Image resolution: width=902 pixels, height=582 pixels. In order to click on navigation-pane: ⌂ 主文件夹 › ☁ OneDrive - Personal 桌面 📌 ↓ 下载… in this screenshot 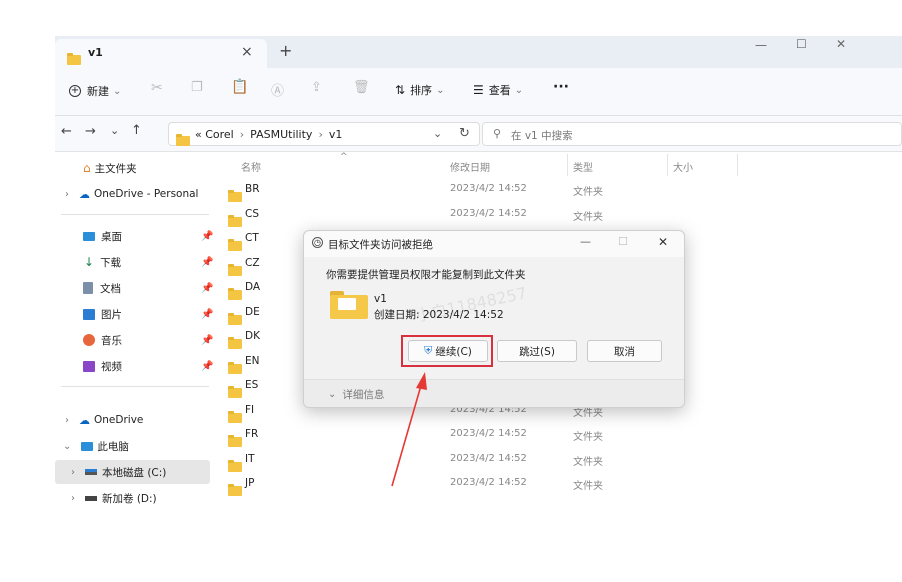, I will do `click(135, 347)`.